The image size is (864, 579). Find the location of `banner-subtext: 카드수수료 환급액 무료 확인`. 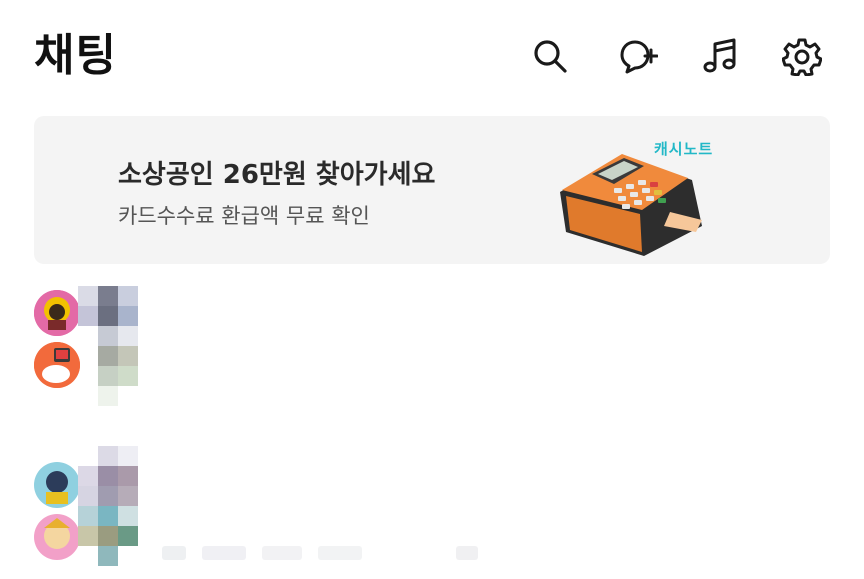

banner-subtext: 카드수수료 환급액 무료 확인 is located at coordinates (244, 216).